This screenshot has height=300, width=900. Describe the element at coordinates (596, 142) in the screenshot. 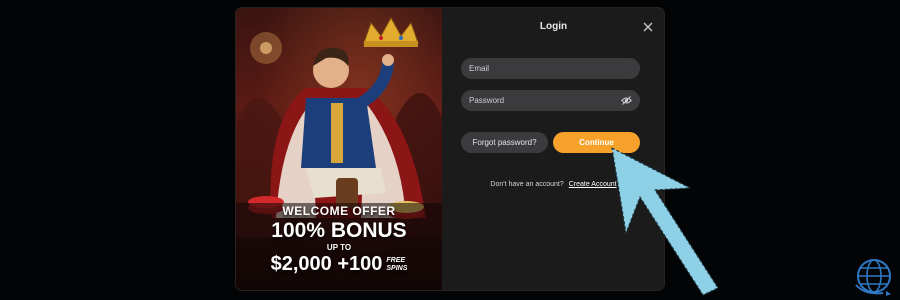

I see `continue-button: Continue` at that location.